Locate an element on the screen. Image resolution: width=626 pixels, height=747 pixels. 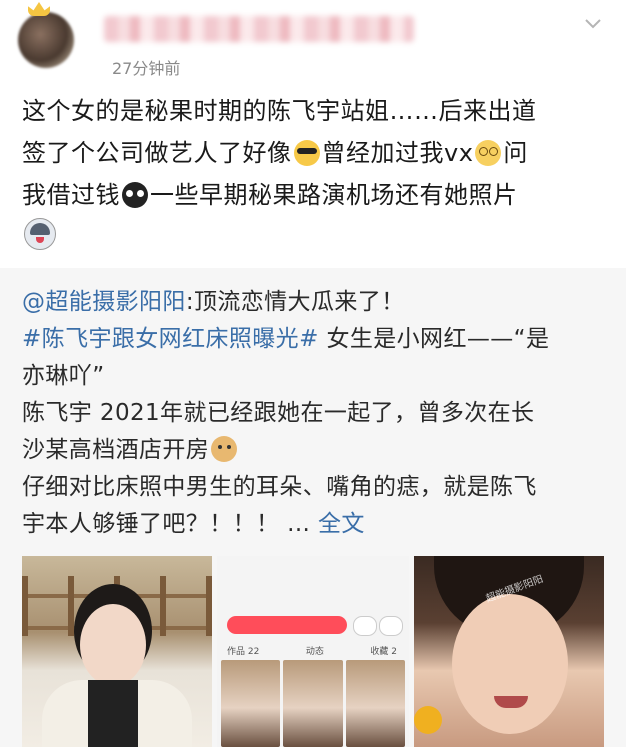
crown-icon is located at coordinates (39, 9).